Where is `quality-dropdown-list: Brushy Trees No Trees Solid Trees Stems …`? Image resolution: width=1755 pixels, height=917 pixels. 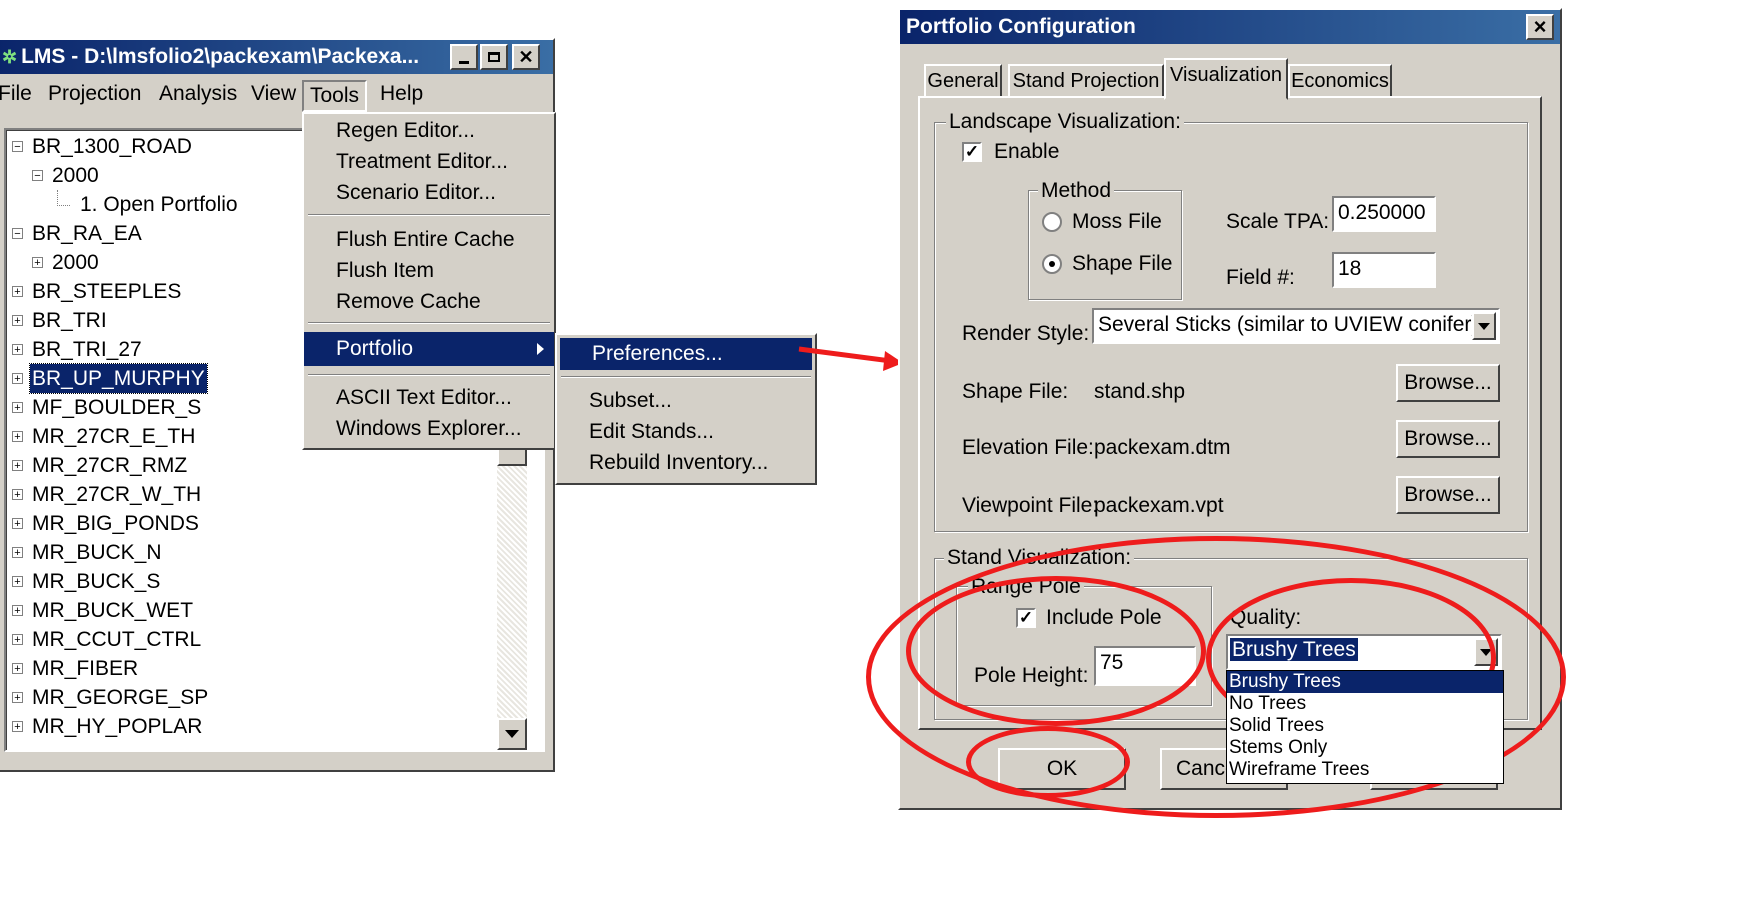
quality-dropdown-list: Brushy Trees No Trees Solid Trees Stems … is located at coordinates (1365, 727).